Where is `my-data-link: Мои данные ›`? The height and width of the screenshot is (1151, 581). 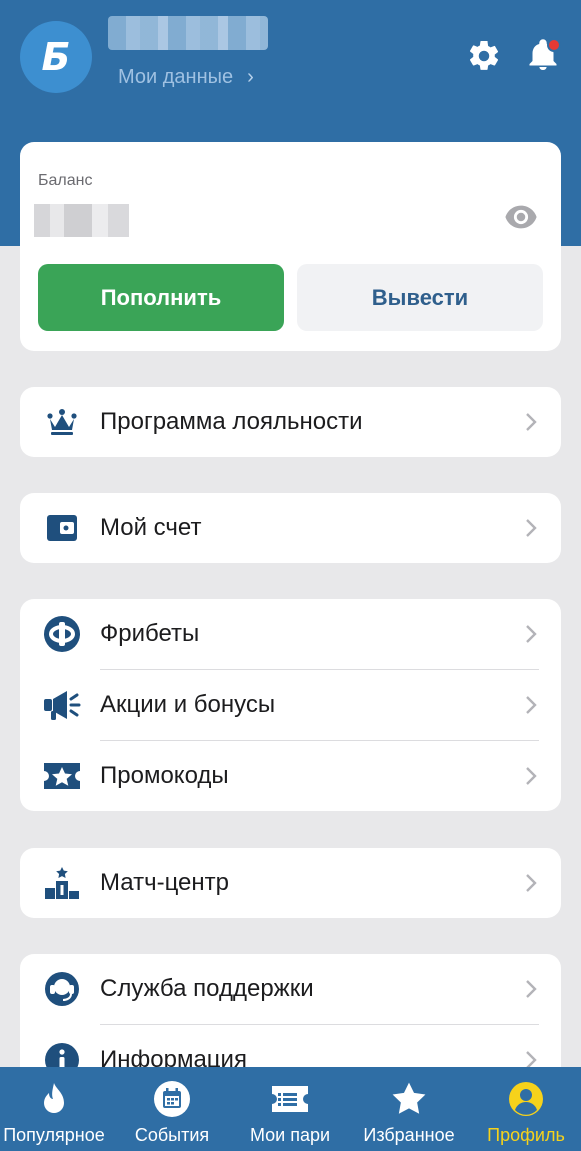
my-data-link: Мои данные › is located at coordinates (186, 77).